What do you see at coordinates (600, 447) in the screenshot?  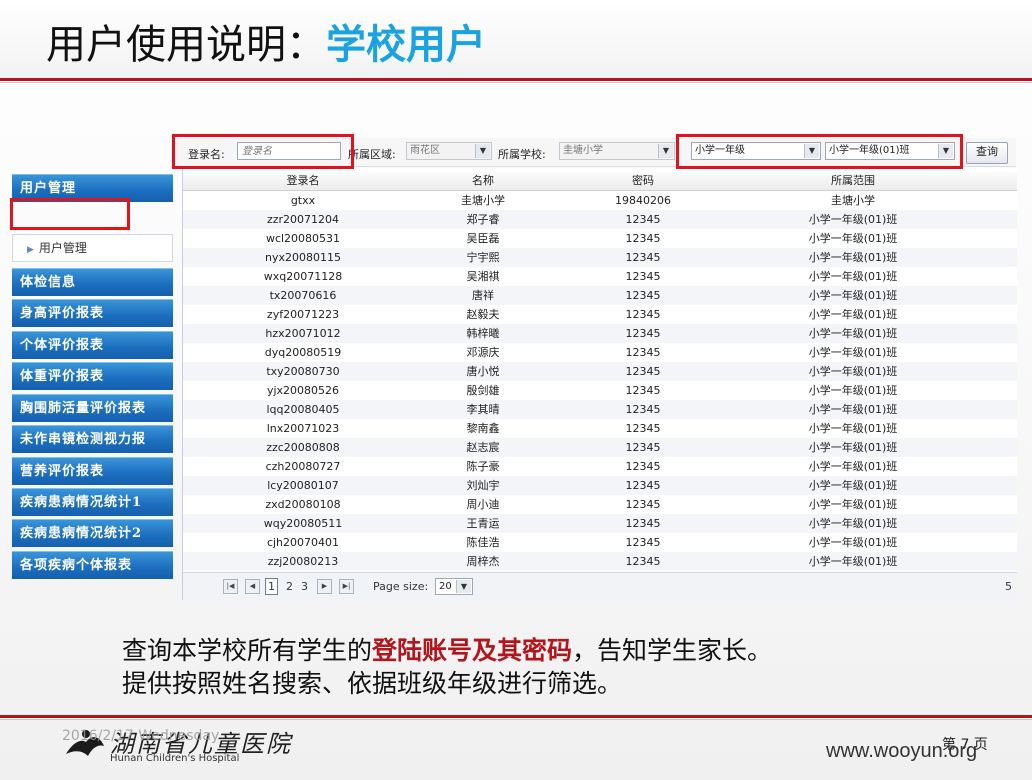 I see `table-row: zzc20080808 赵志宸 12345 小学一年级(01)班` at bounding box center [600, 447].